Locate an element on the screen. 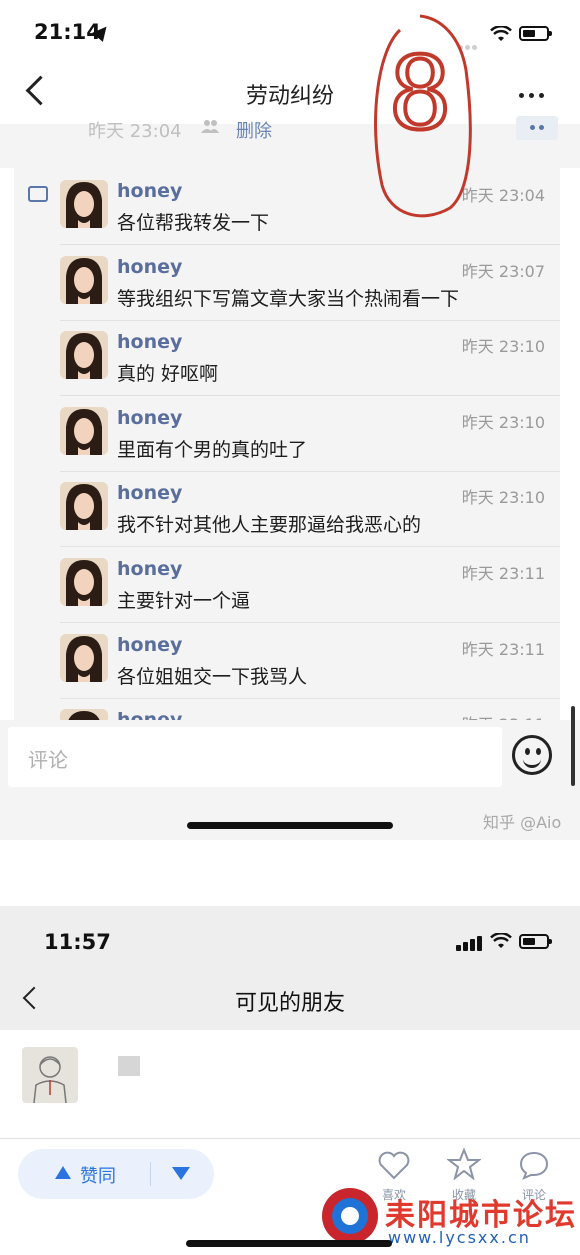  comment-row: honey 昨天 23:11 各位姐姐交一下我骂人 is located at coordinates (310, 661).